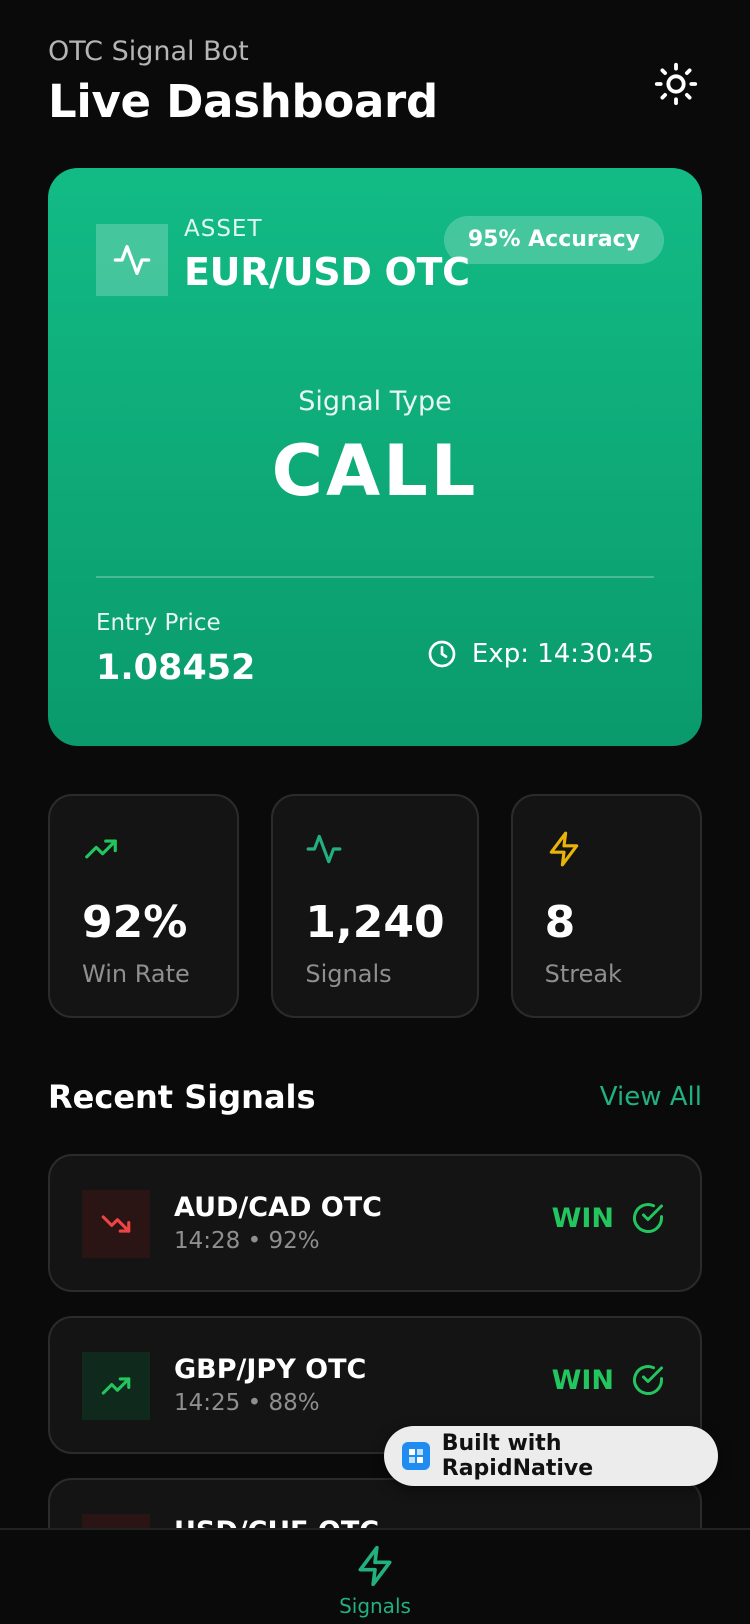 This screenshot has height=1624, width=750. I want to click on signal-pair: AUD/CAD OTC, so click(278, 1207).